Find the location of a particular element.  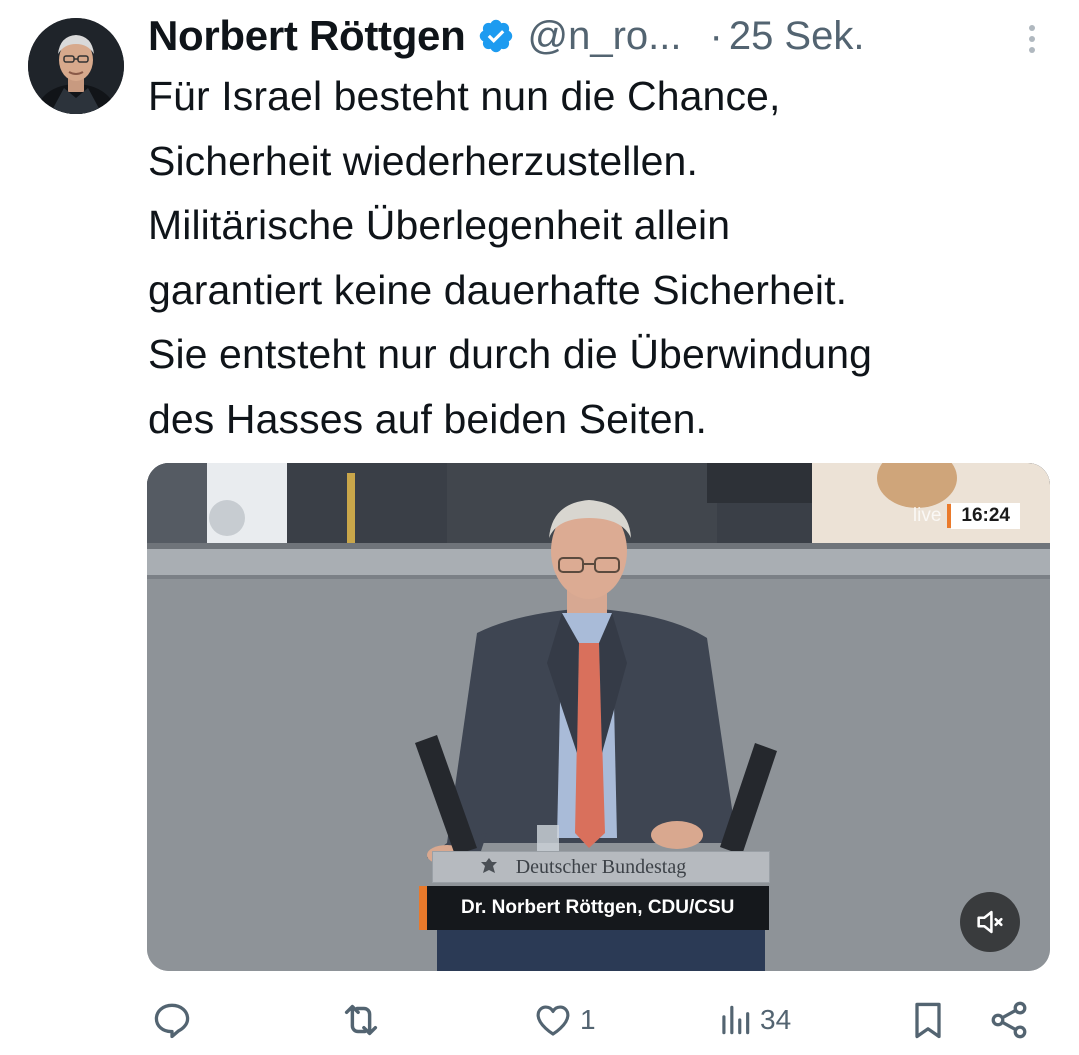

mute-icon is located at coordinates (990, 922).